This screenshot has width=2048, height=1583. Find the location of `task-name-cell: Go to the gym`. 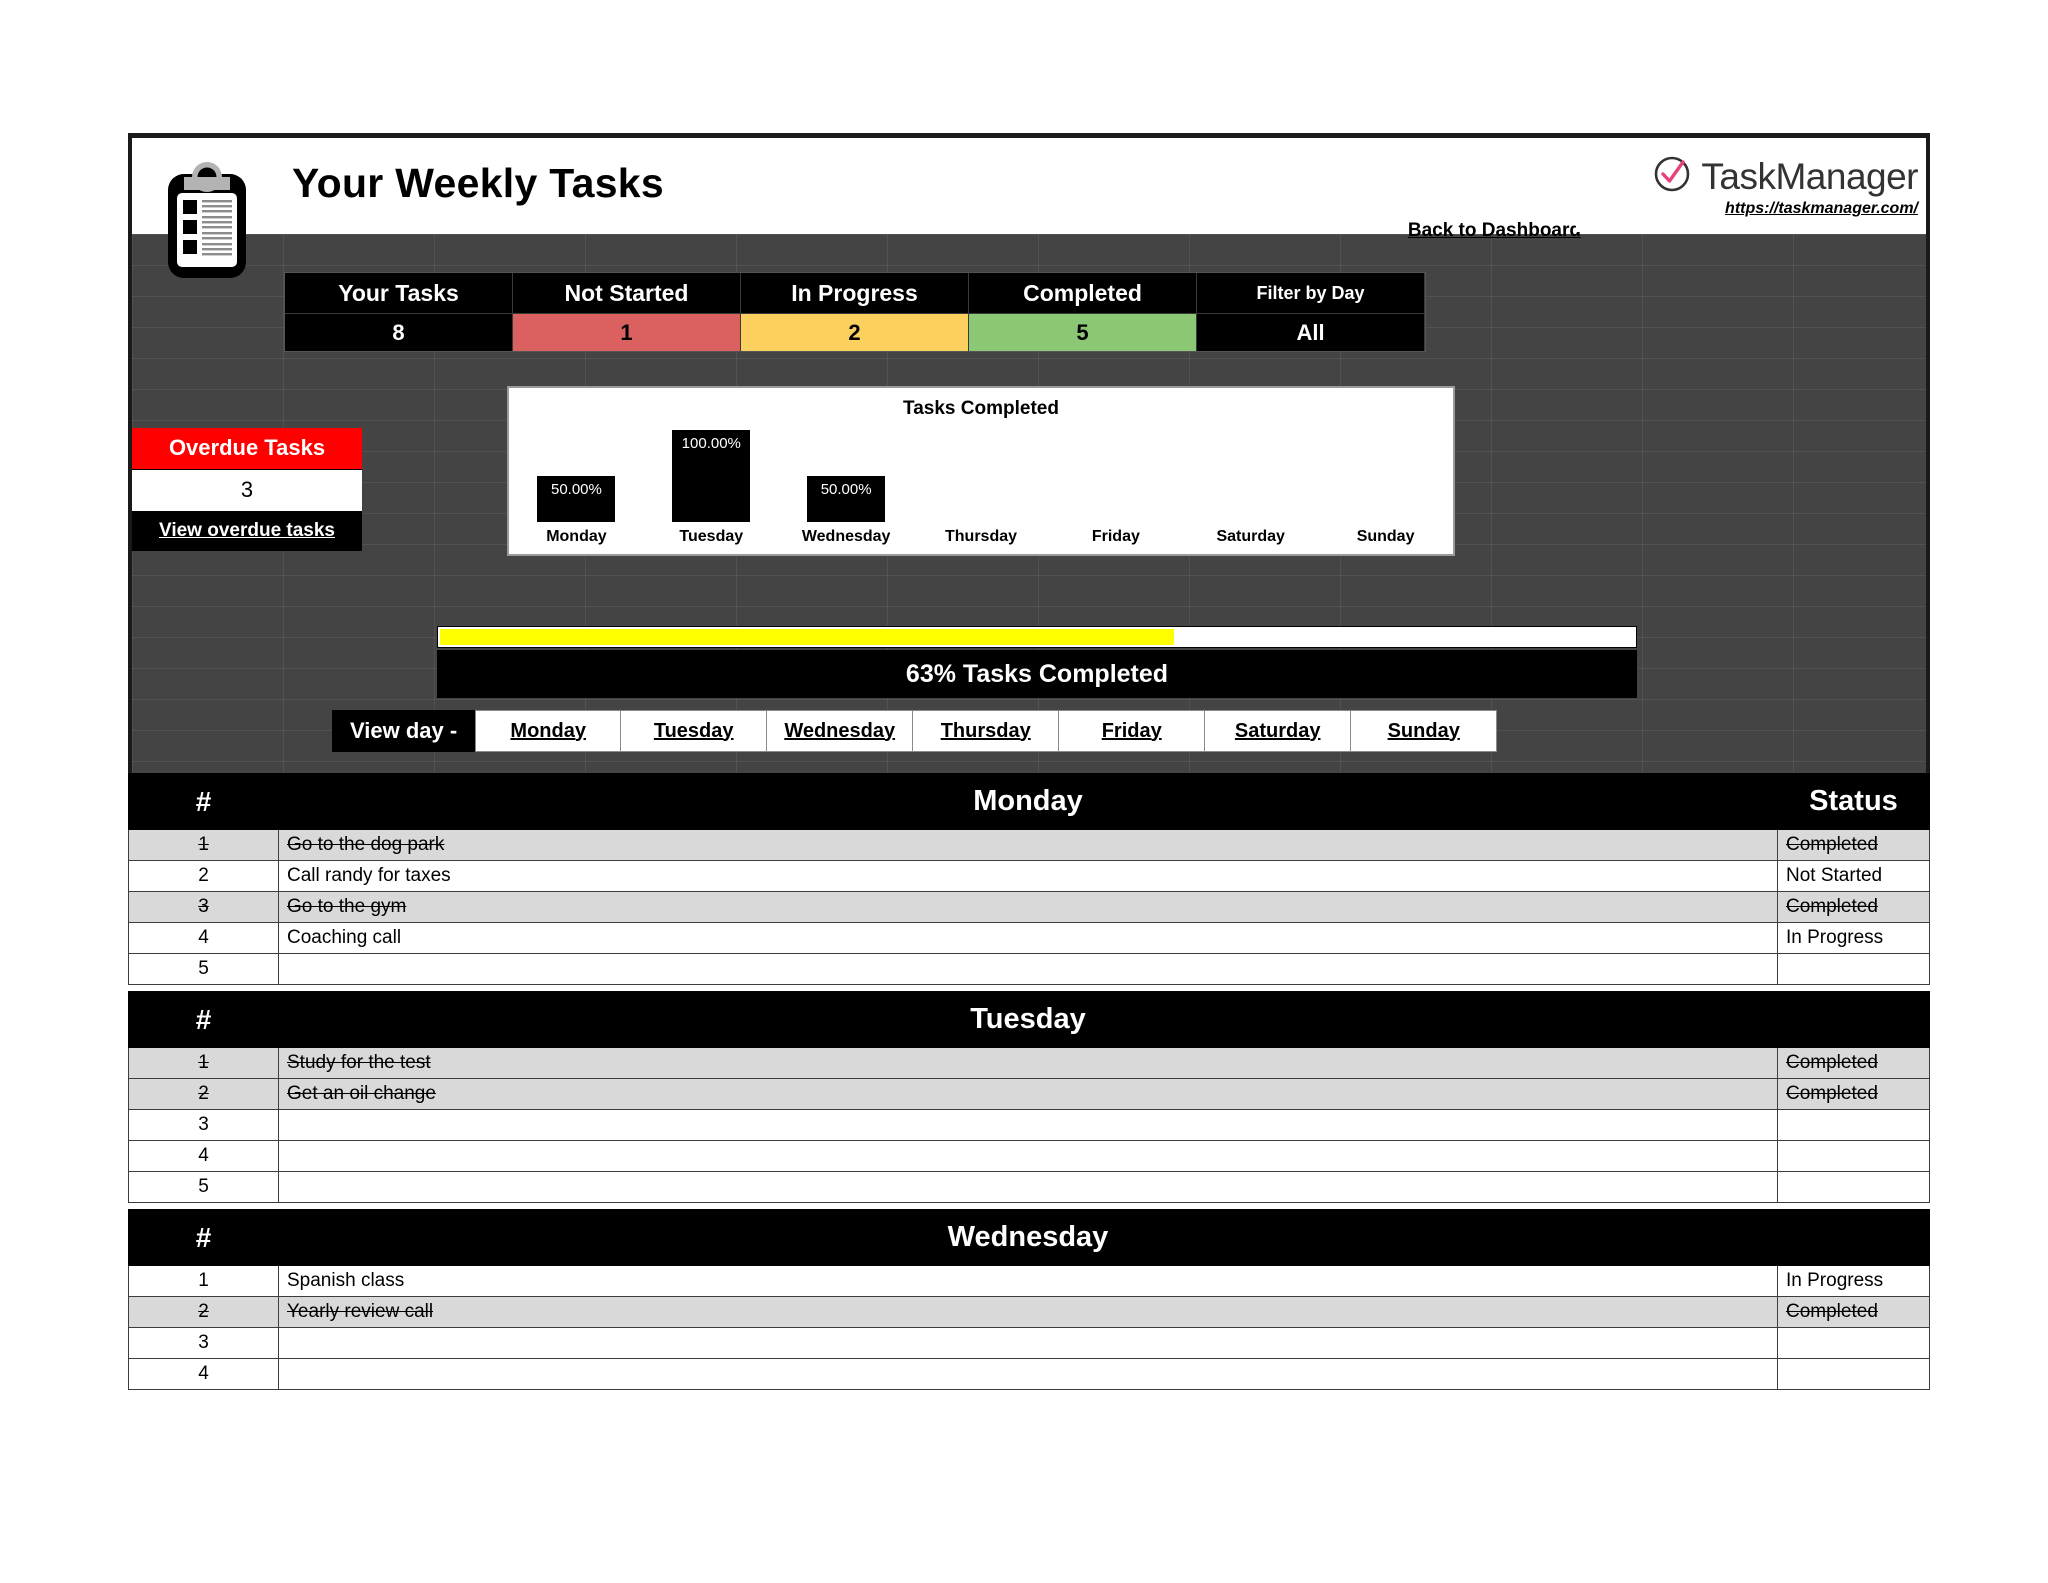

task-name-cell: Go to the gym is located at coordinates (1028, 907).